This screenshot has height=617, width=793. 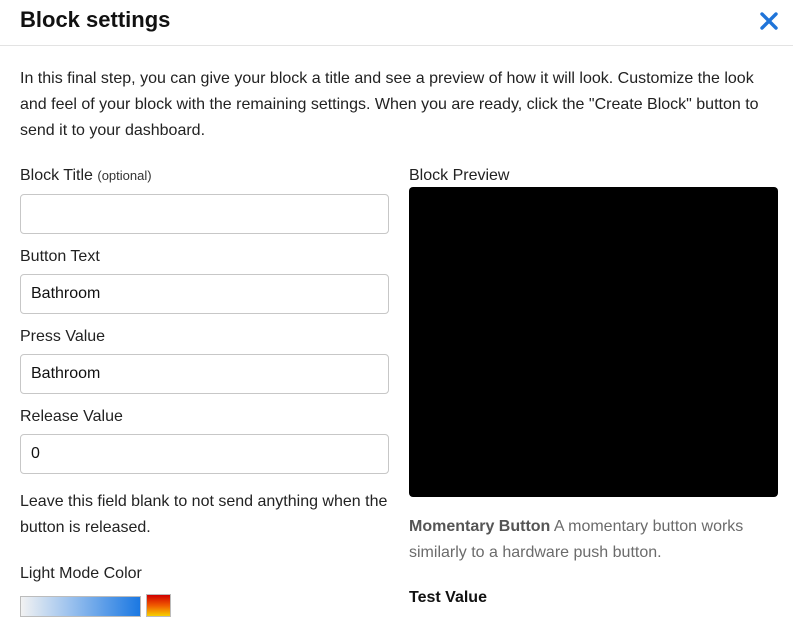 What do you see at coordinates (480, 526) in the screenshot?
I see `block-type-name: Momentary Button` at bounding box center [480, 526].